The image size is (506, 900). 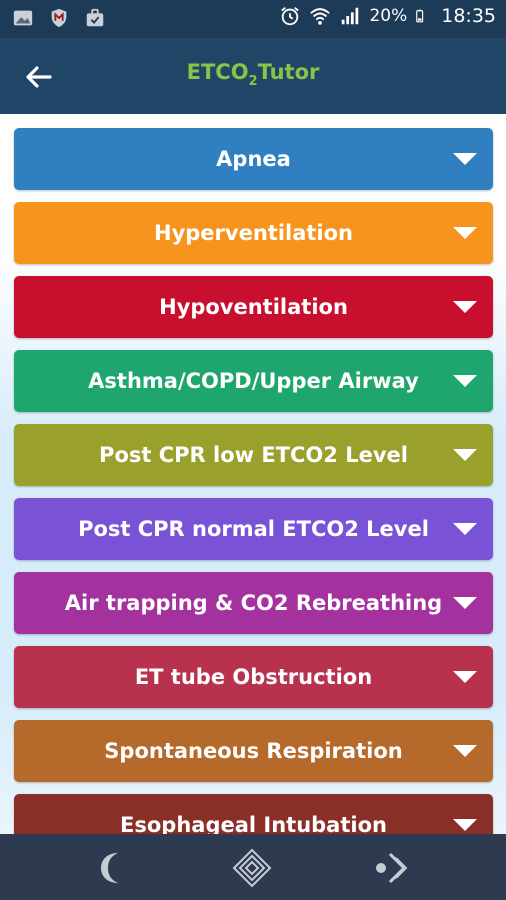 I want to click on title-tail: Tutor, so click(x=288, y=72).